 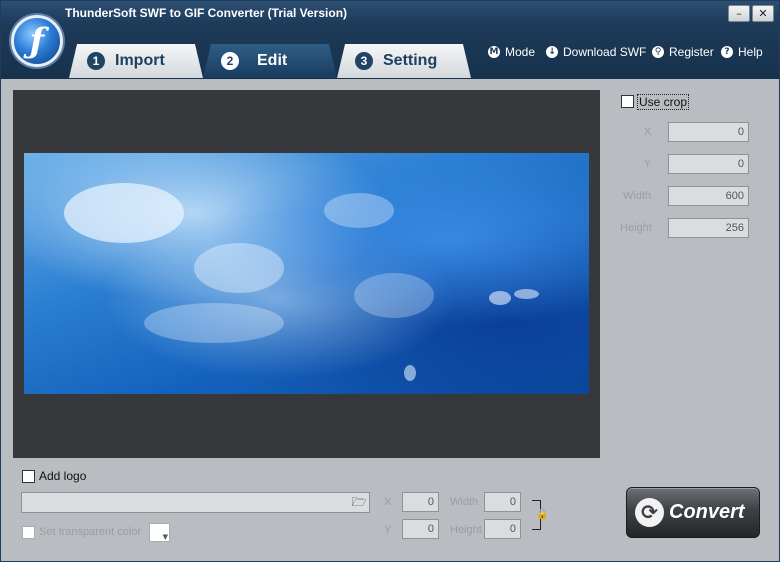 What do you see at coordinates (195, 502) in the screenshot?
I see `logo-path-input: 🗁` at bounding box center [195, 502].